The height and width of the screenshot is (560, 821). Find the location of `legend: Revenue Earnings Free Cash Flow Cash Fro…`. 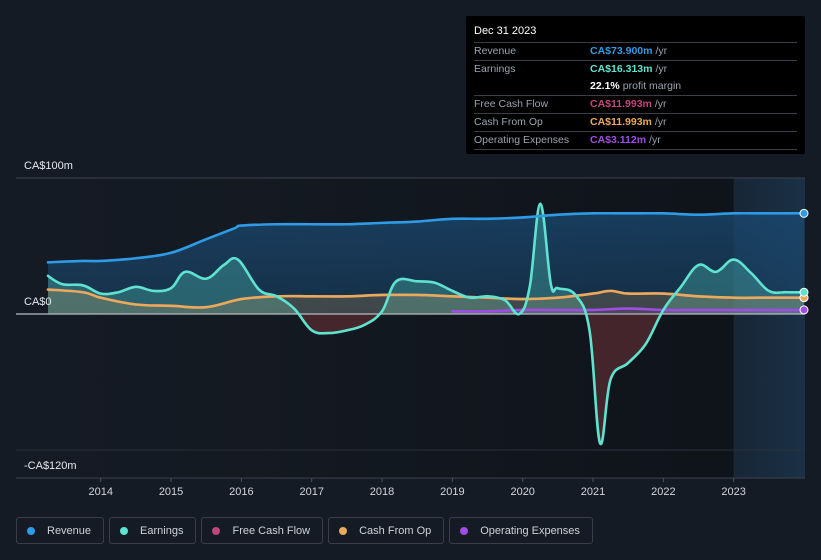

legend: Revenue Earnings Free Cash Flow Cash Fro… is located at coordinates (304, 530).